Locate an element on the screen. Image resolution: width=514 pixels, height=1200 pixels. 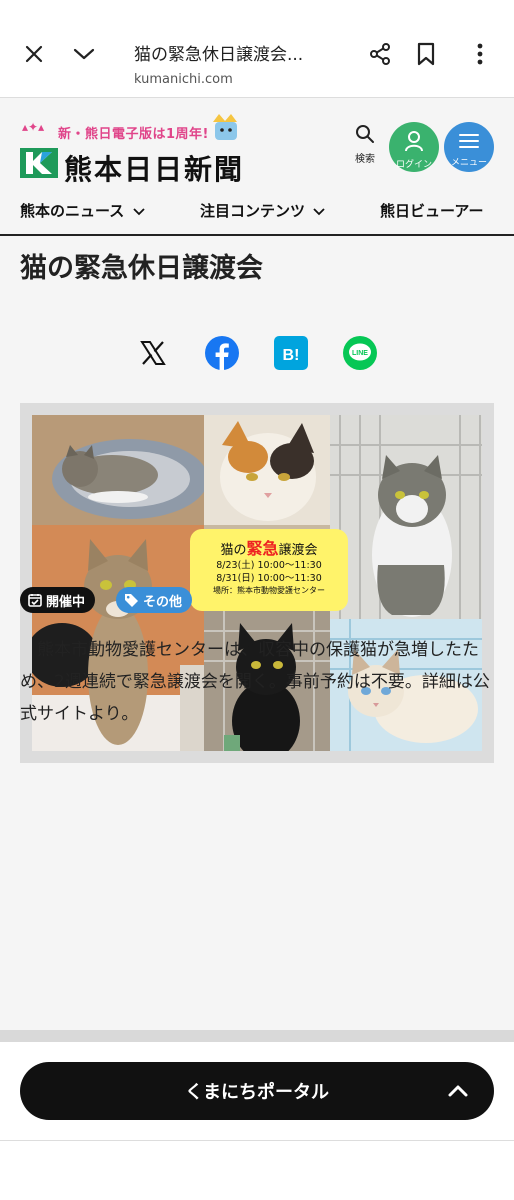
category-tag: その他 is located at coordinates (154, 600).